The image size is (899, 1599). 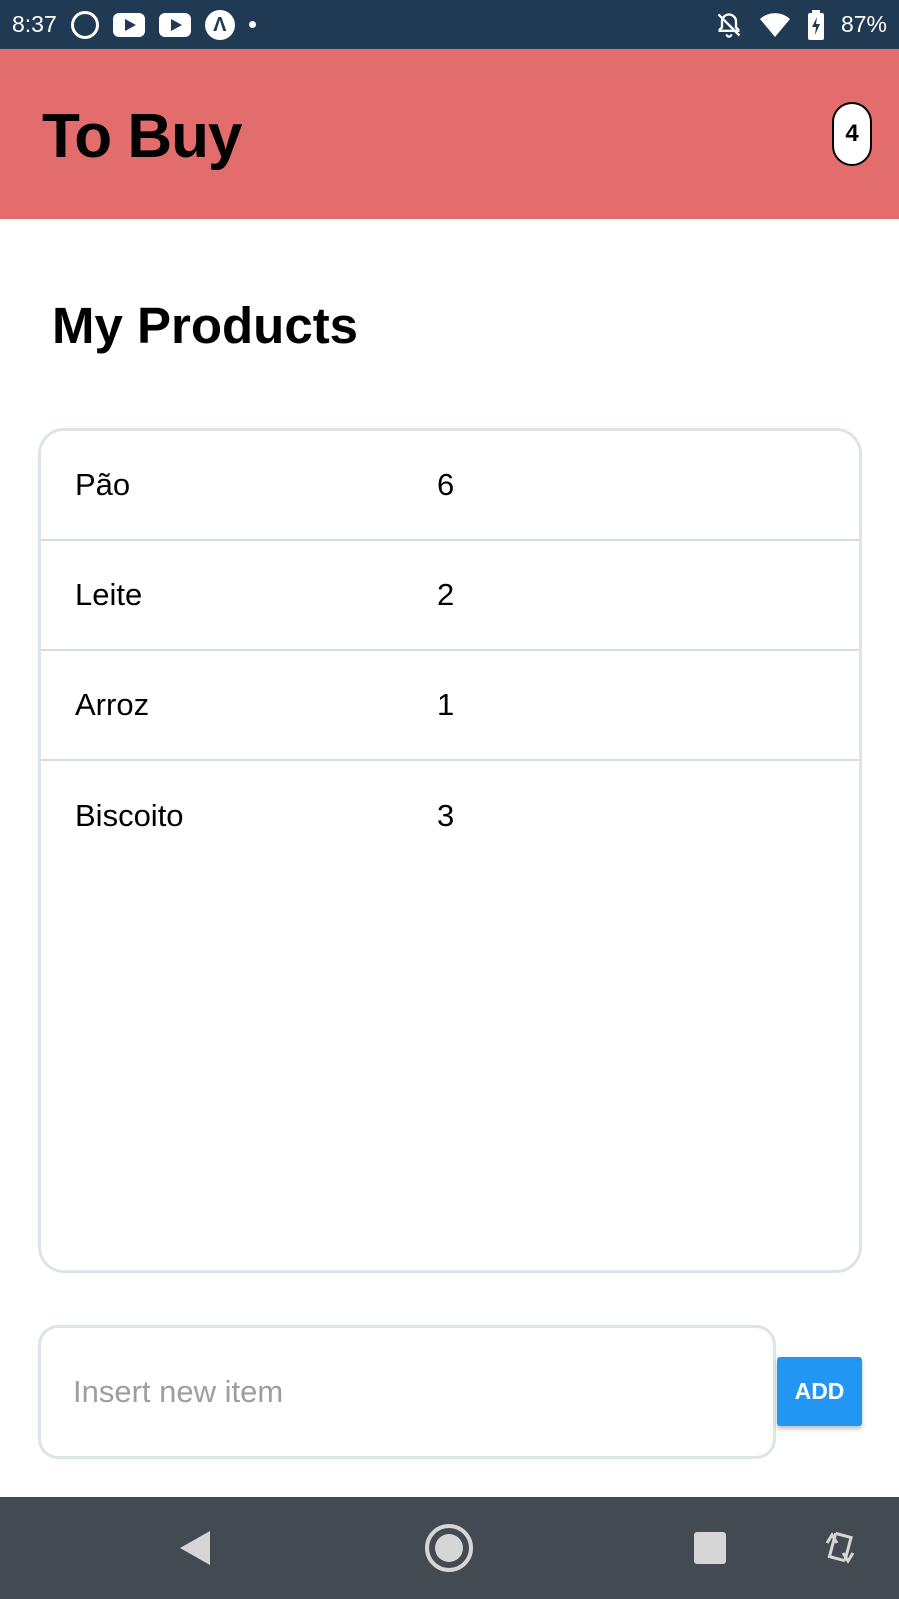 What do you see at coordinates (219, 24) in the screenshot?
I see `expo-icon: Λ` at bounding box center [219, 24].